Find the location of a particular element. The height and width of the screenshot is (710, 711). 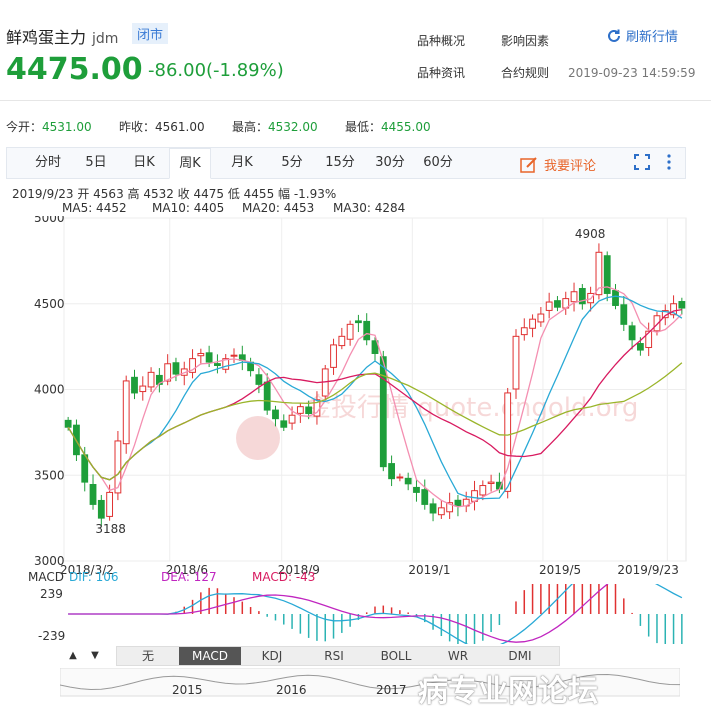

stat-low: 最低：4455.00 is located at coordinates (388, 127).